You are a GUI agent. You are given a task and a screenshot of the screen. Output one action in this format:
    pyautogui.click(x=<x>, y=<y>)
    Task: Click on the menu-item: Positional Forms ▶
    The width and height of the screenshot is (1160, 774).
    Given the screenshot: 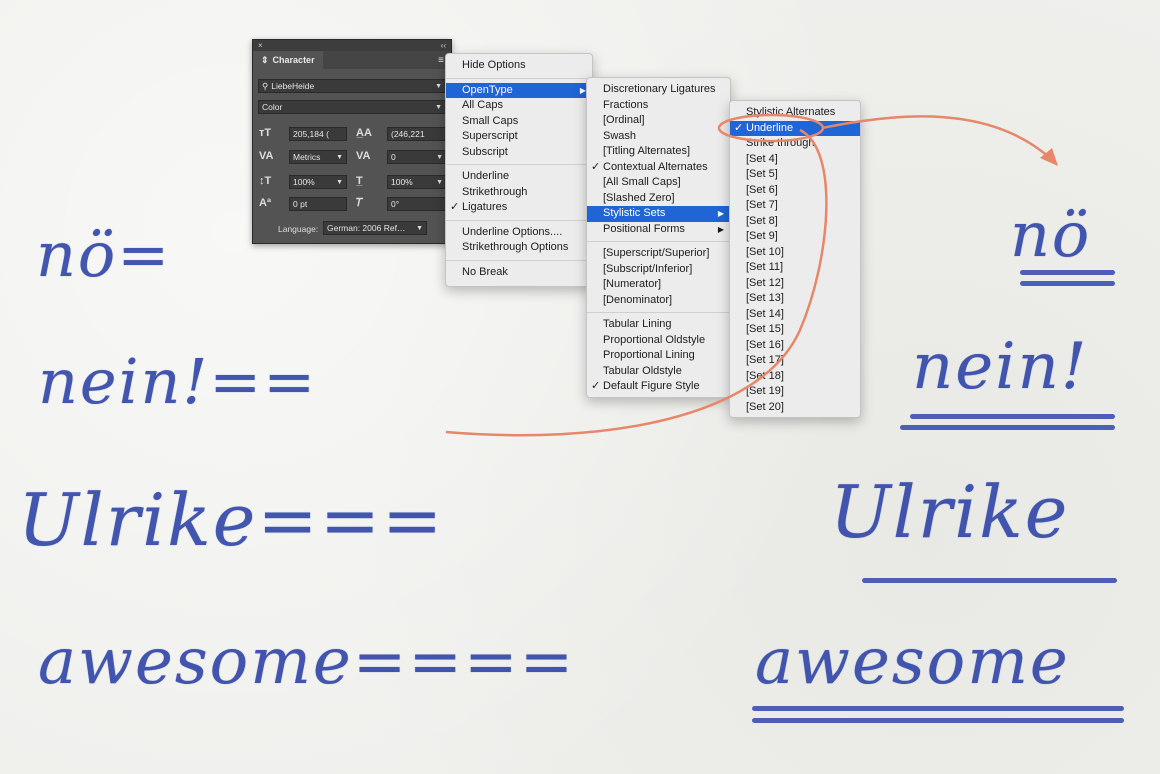 What is the action you would take?
    pyautogui.click(x=658, y=230)
    